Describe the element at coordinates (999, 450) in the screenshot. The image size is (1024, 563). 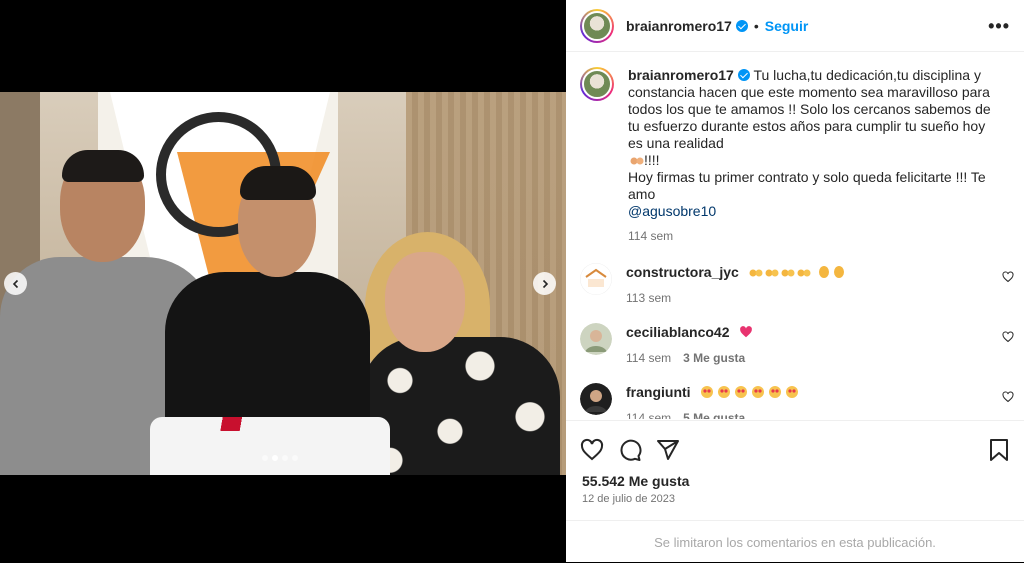
I see `bookmark-save-icon` at that location.